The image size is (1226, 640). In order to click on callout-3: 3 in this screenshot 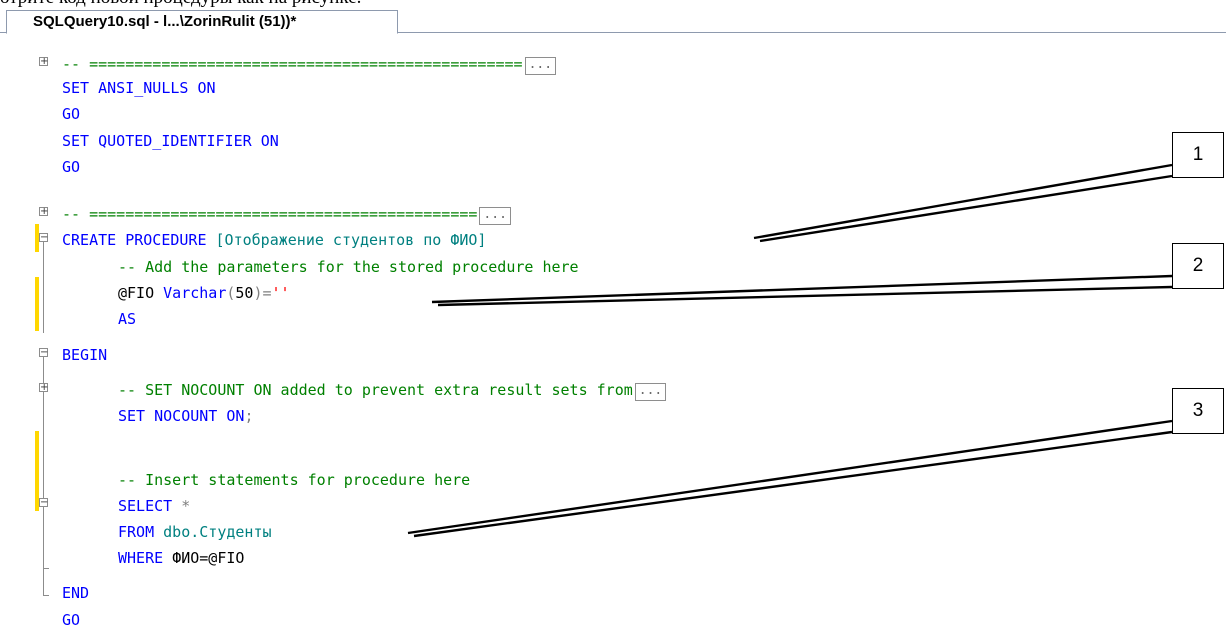, I will do `click(1198, 411)`.